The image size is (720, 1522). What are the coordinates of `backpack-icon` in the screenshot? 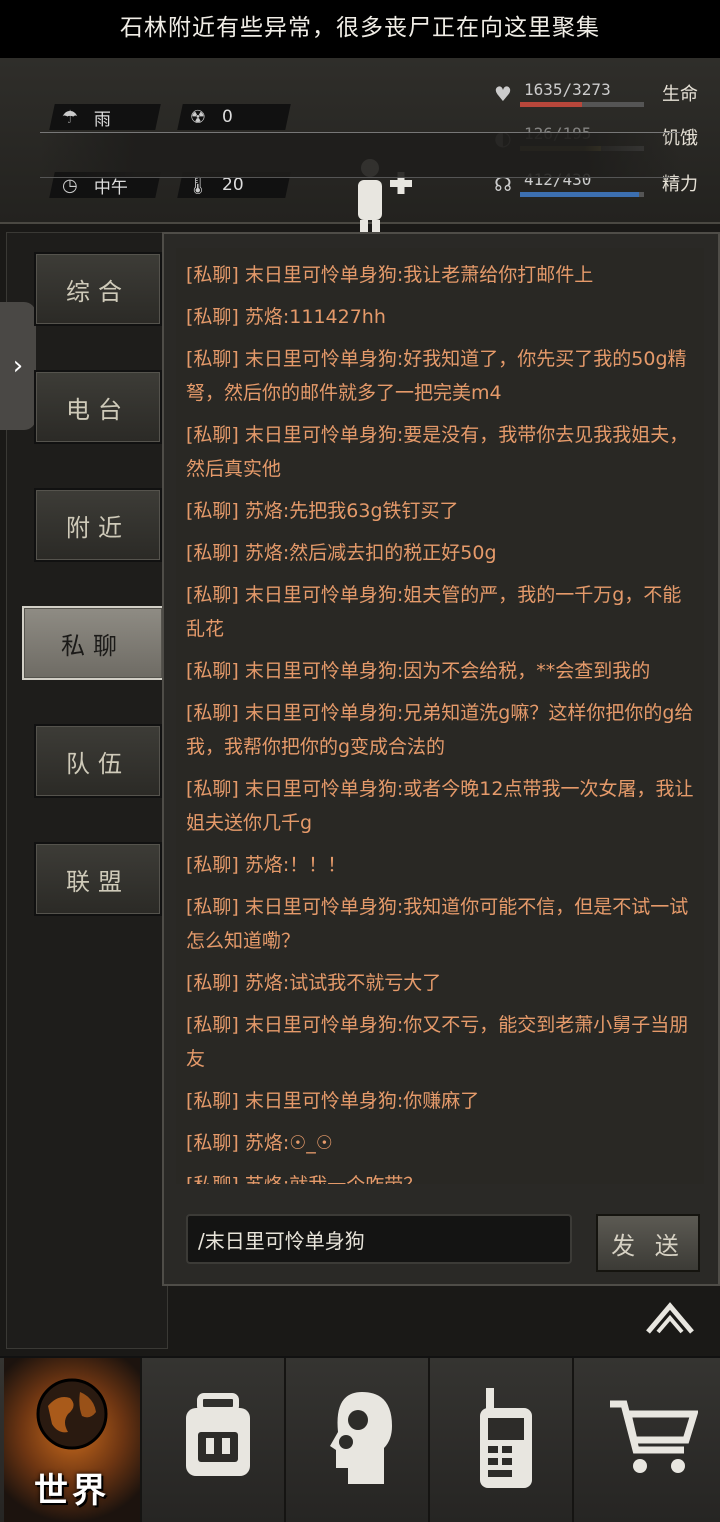 It's located at (218, 1434).